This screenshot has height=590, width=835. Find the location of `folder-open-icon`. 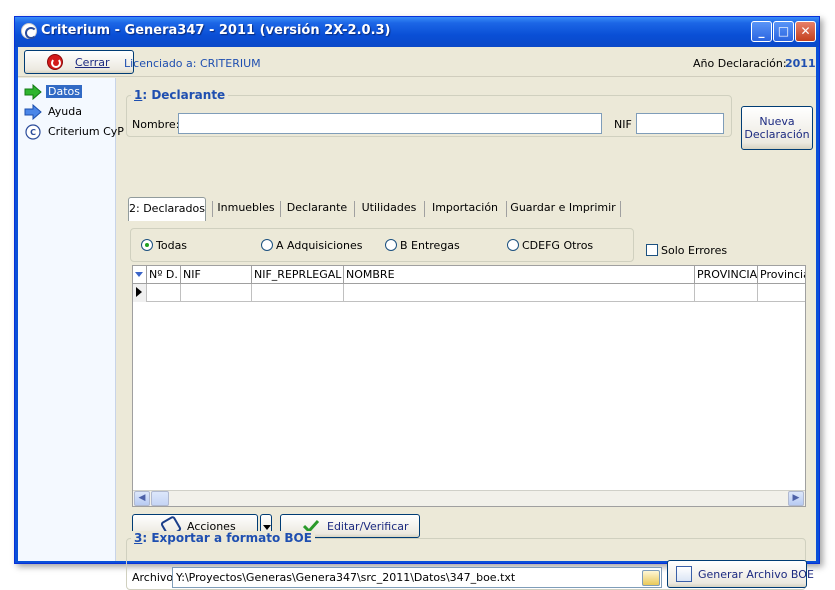

folder-open-icon is located at coordinates (651, 578).